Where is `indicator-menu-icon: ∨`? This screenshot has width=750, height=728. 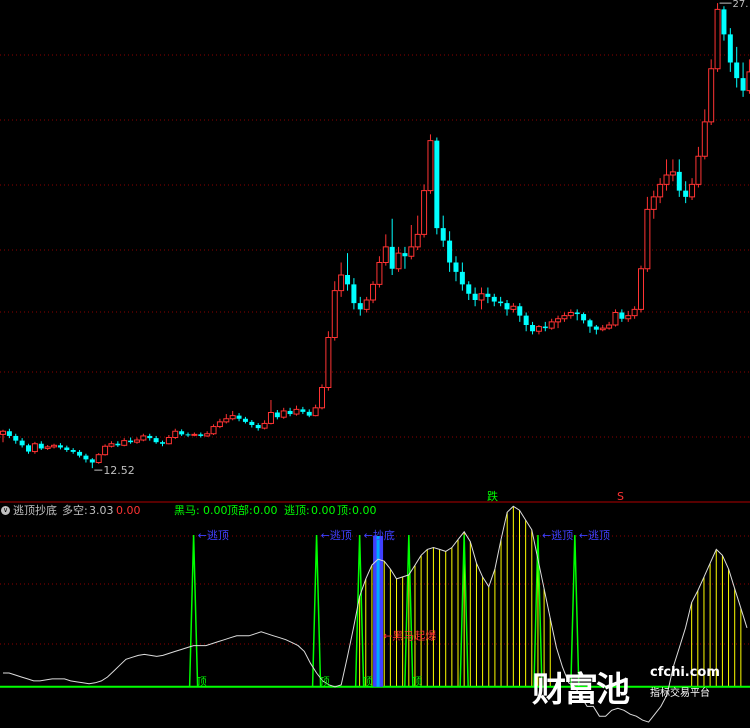 indicator-menu-icon: ∨ is located at coordinates (5, 510).